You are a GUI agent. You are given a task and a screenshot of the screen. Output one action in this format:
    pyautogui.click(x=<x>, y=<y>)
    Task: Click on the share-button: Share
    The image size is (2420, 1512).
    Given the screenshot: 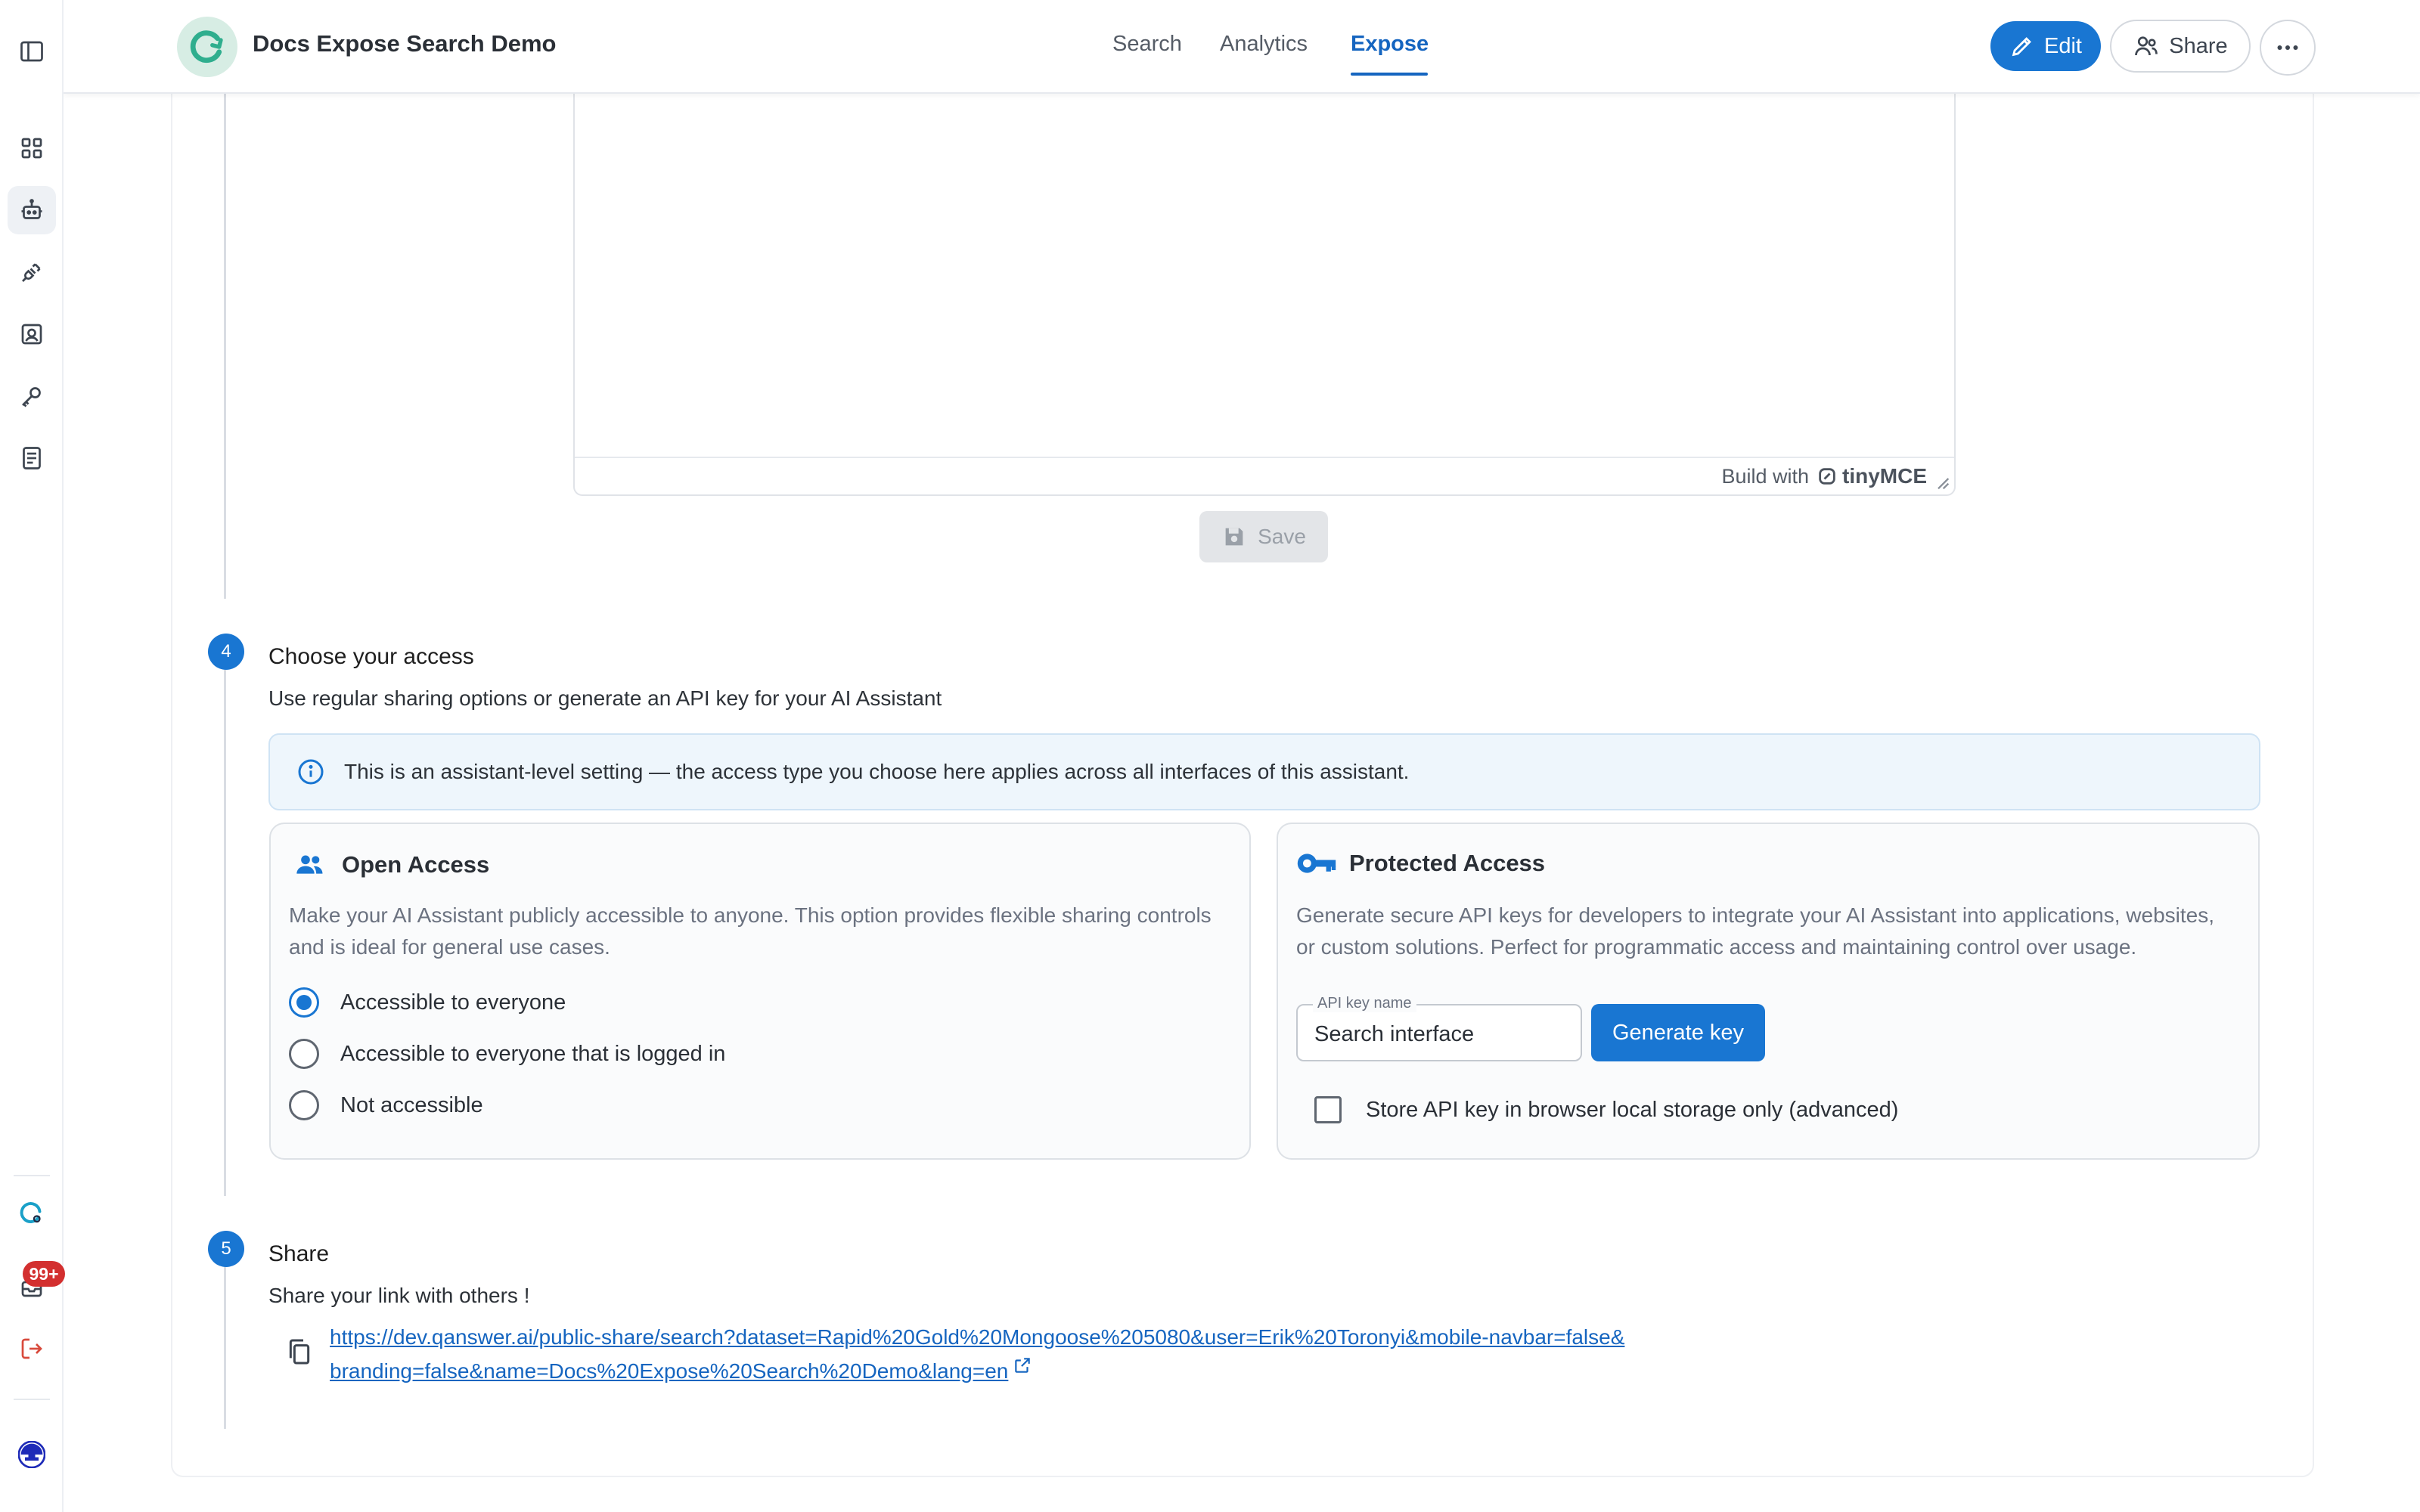 What is the action you would take?
    pyautogui.click(x=2180, y=46)
    